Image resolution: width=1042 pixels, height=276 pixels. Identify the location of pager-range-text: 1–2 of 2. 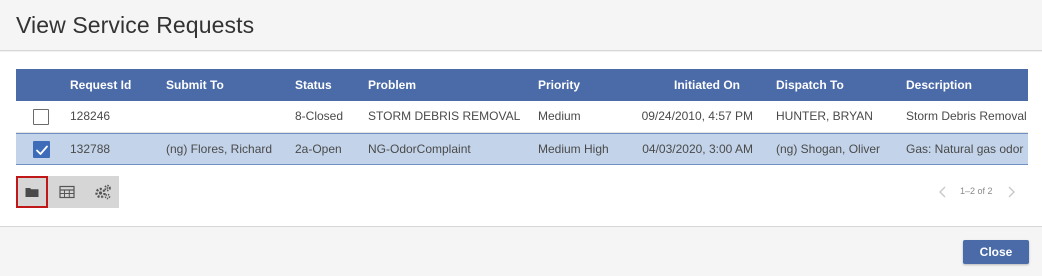
(976, 191).